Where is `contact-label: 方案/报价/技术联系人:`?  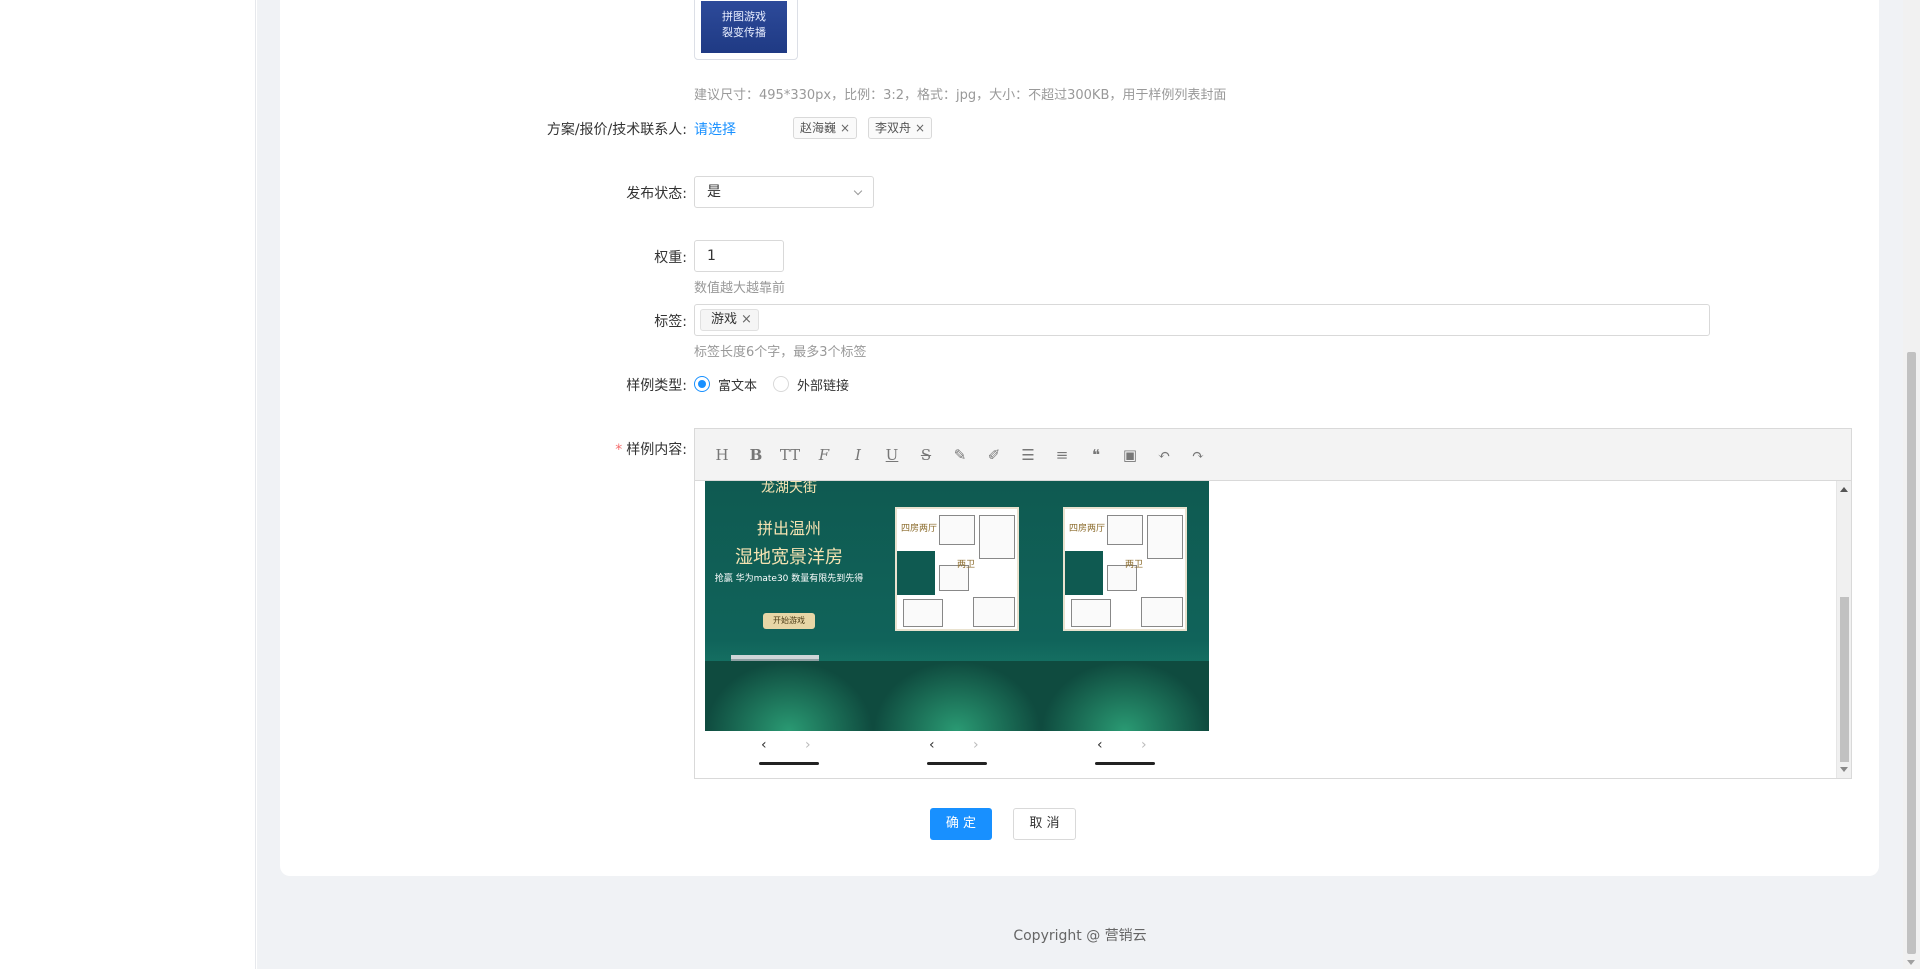 contact-label: 方案/报价/技术联系人: is located at coordinates (616, 130).